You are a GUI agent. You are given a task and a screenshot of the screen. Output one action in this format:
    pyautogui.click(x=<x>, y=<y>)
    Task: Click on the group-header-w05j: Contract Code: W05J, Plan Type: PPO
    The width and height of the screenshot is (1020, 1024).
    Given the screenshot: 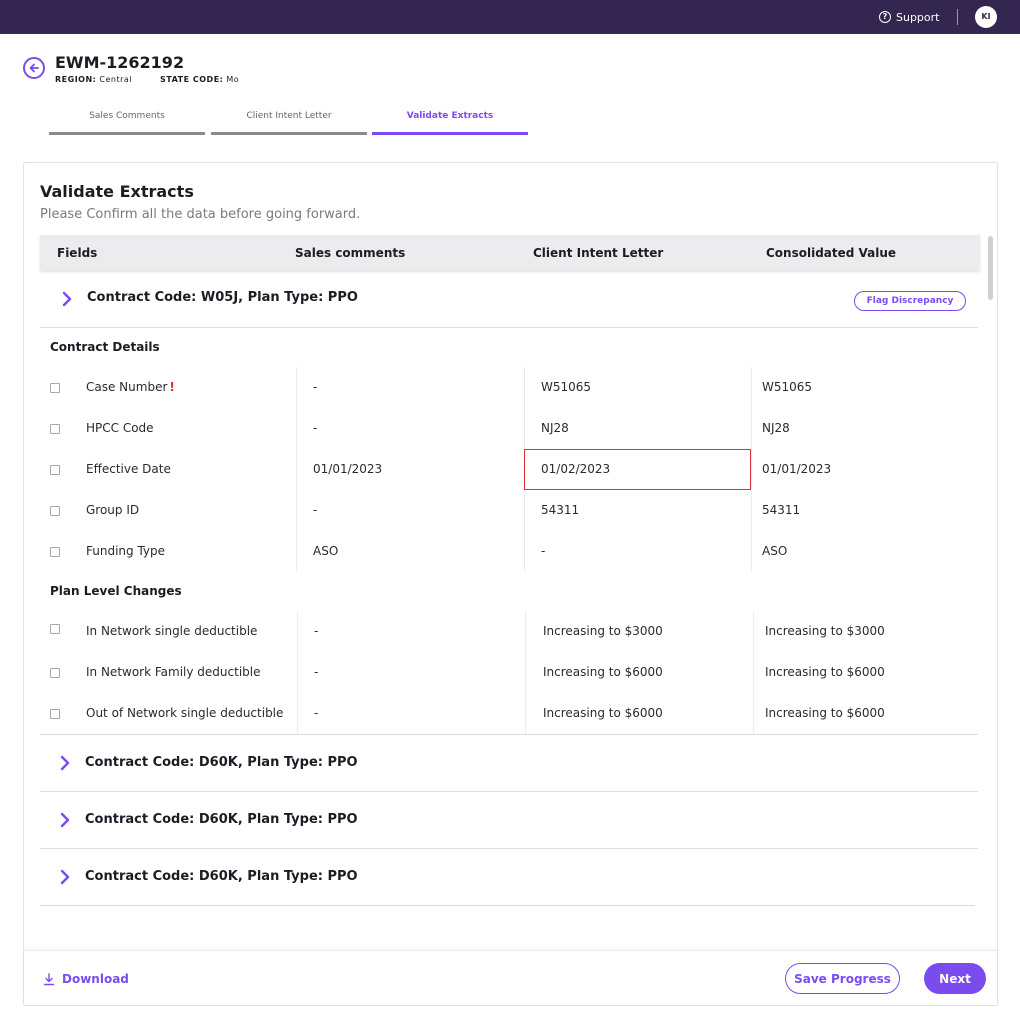 What is the action you would take?
    pyautogui.click(x=509, y=299)
    